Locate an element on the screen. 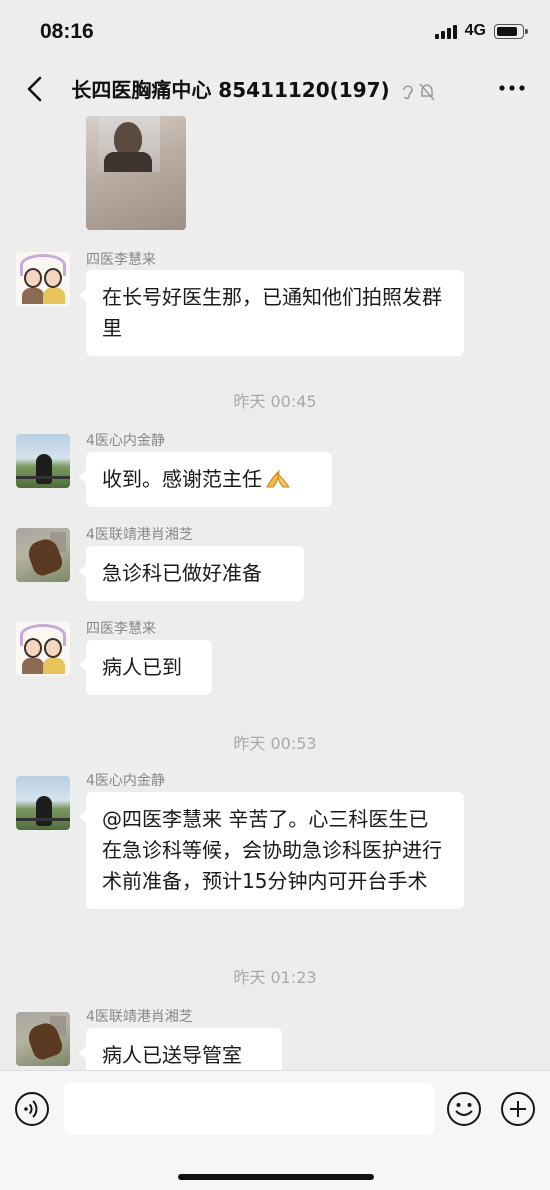  time-separator: 昨天 00:45 is located at coordinates (275, 401).